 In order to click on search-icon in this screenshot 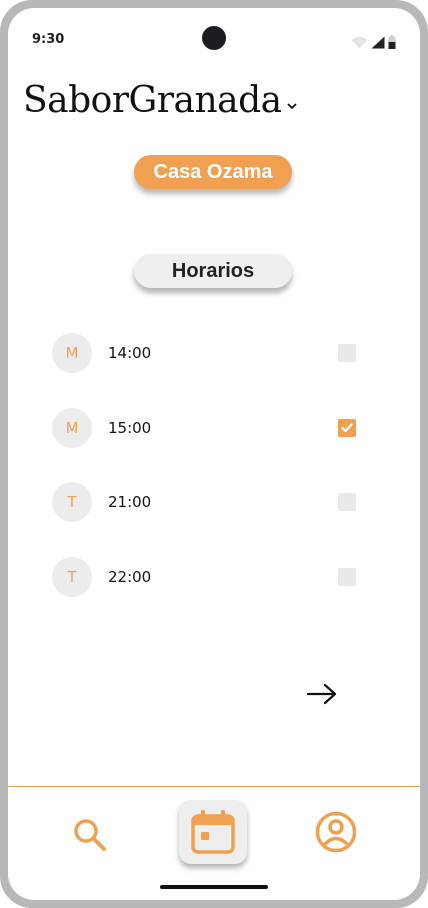, I will do `click(90, 835)`.